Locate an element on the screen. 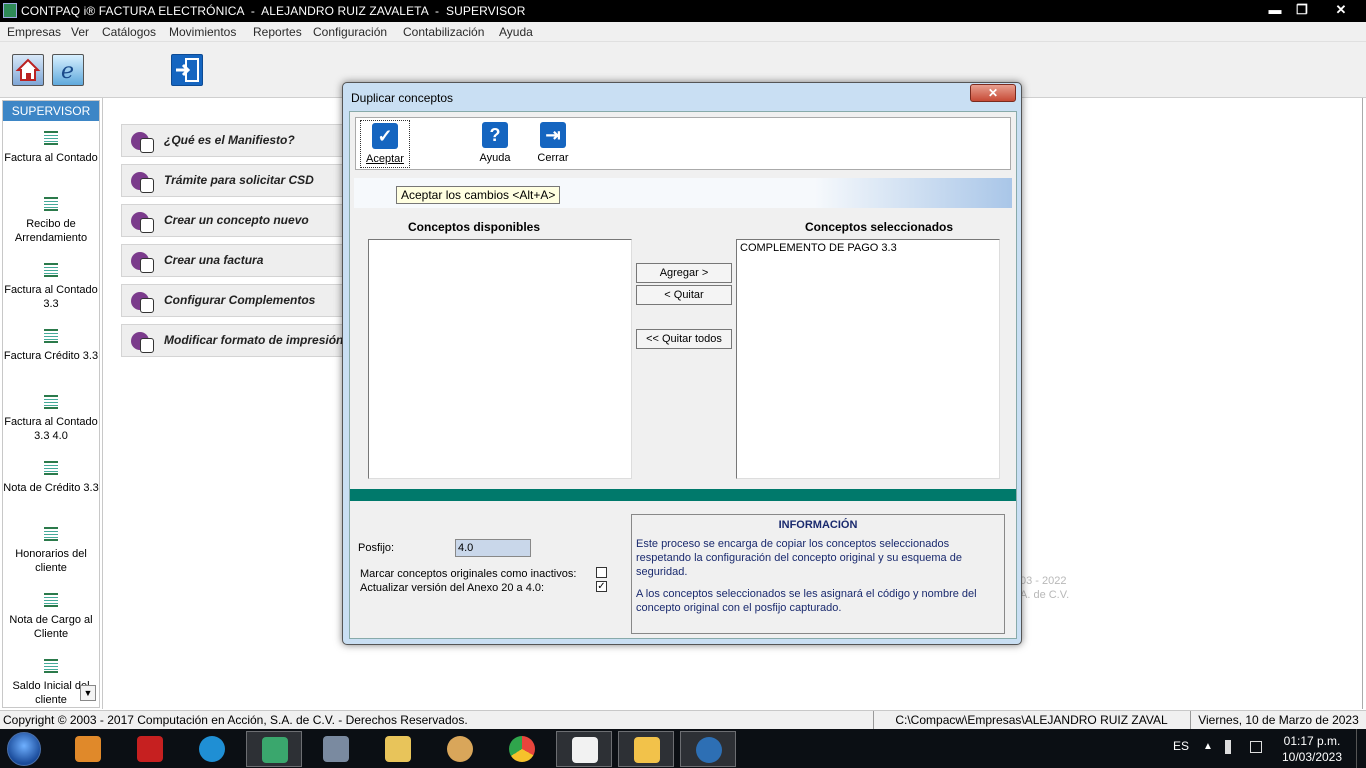 This screenshot has height=768, width=1366. link-label: Configurar Complementos is located at coordinates (240, 300).